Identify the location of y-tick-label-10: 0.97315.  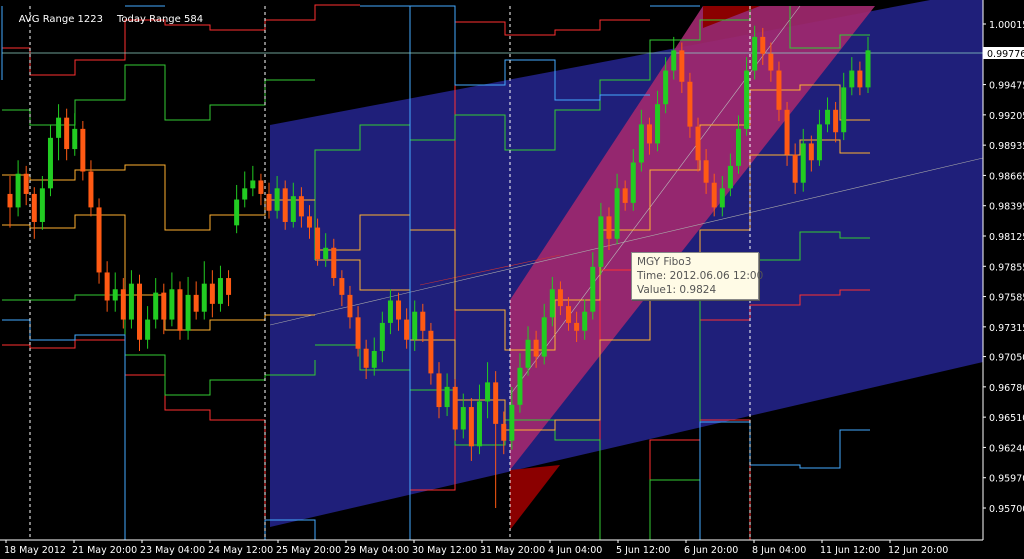
(1006, 328).